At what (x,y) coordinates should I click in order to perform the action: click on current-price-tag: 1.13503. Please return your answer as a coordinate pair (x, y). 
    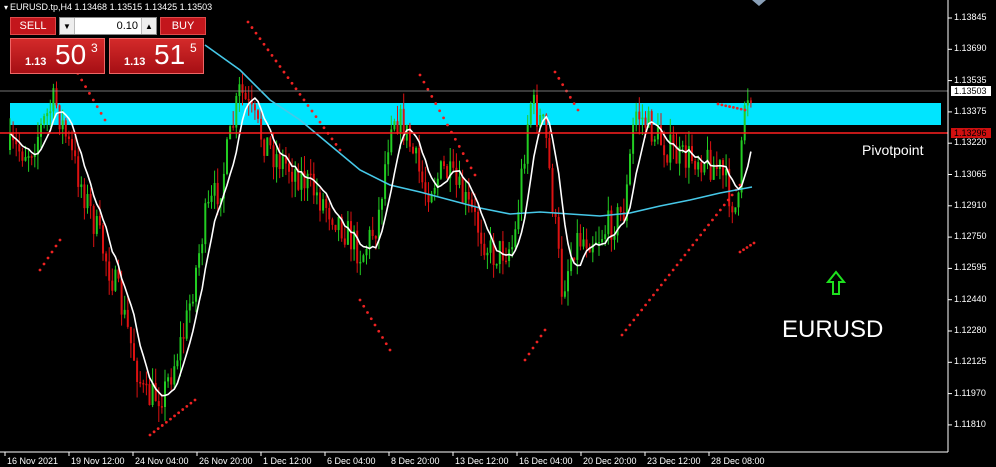
    Looking at the image, I should click on (971, 91).